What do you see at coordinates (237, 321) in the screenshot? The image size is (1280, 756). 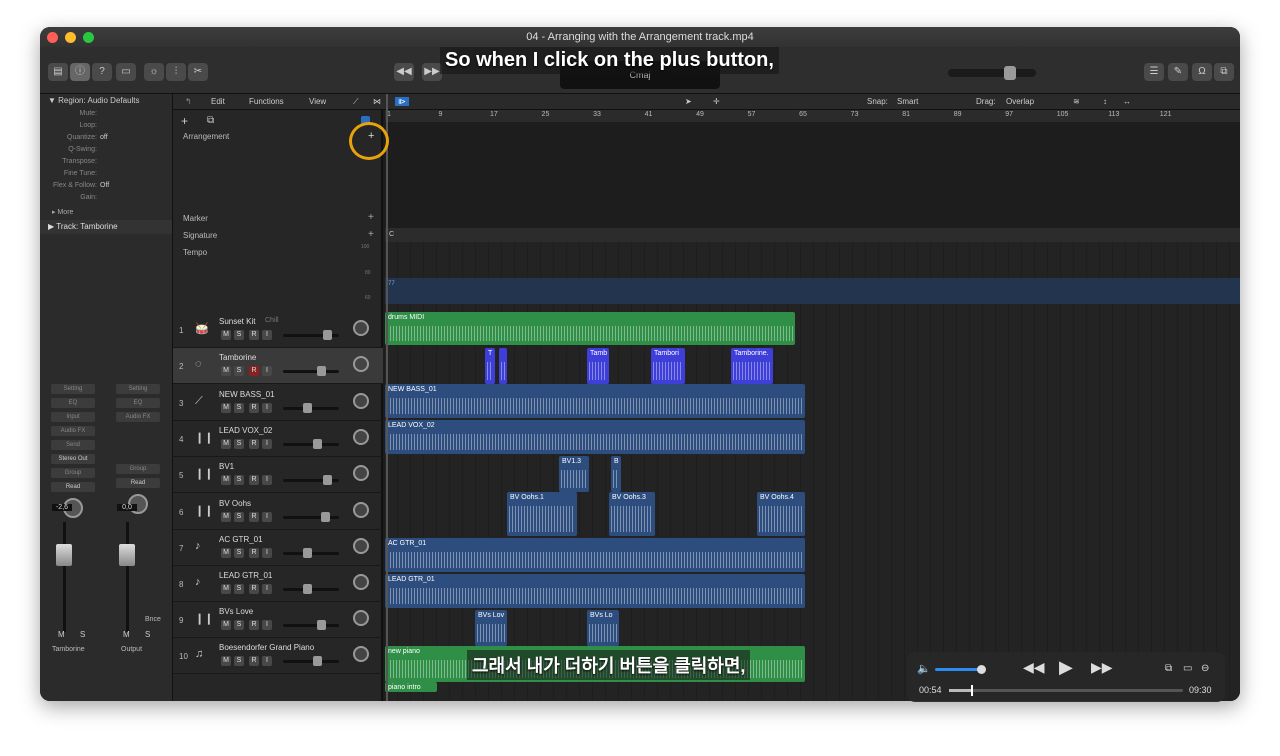 I see `track-name: Sunset Kit` at bounding box center [237, 321].